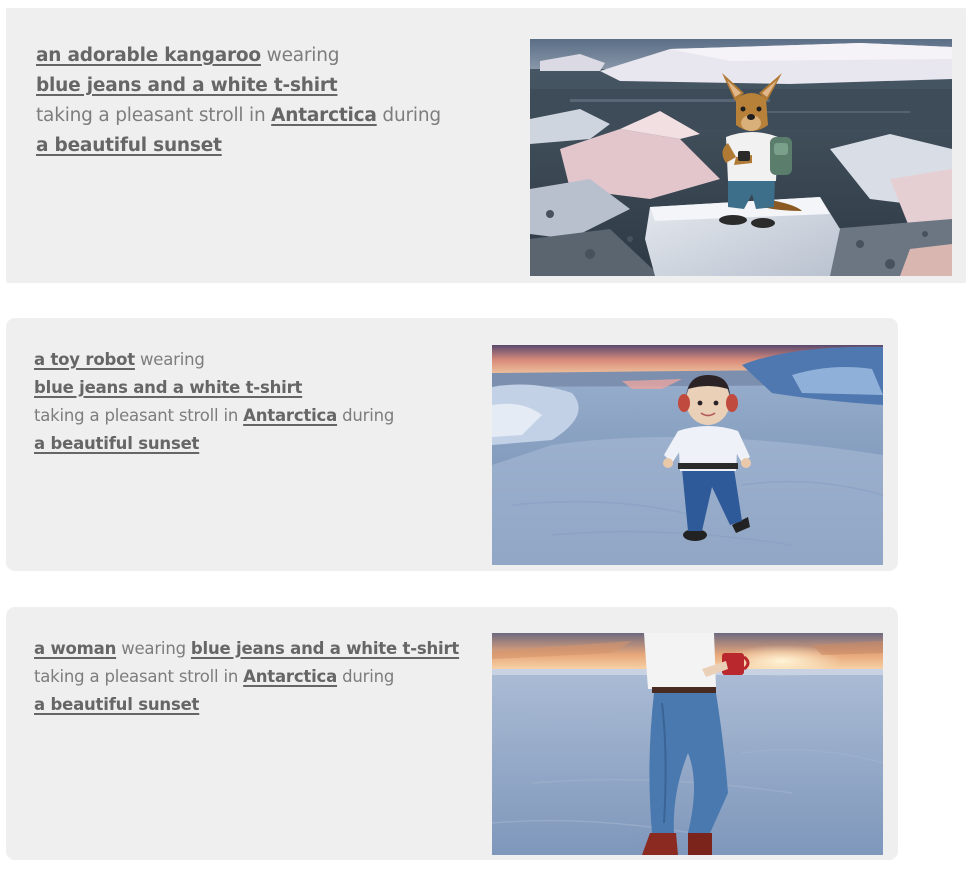  I want to click on subject-keyword: an adorable kangaroo, so click(148, 55).